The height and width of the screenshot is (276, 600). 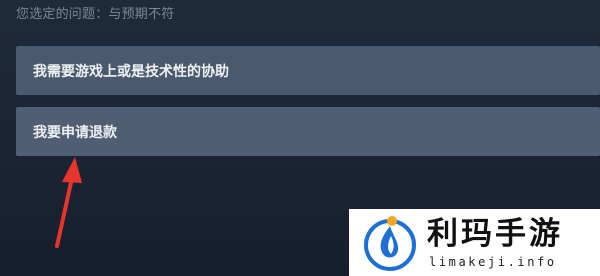 I want to click on option-request-refund-label: 我要申请退款, so click(x=75, y=132).